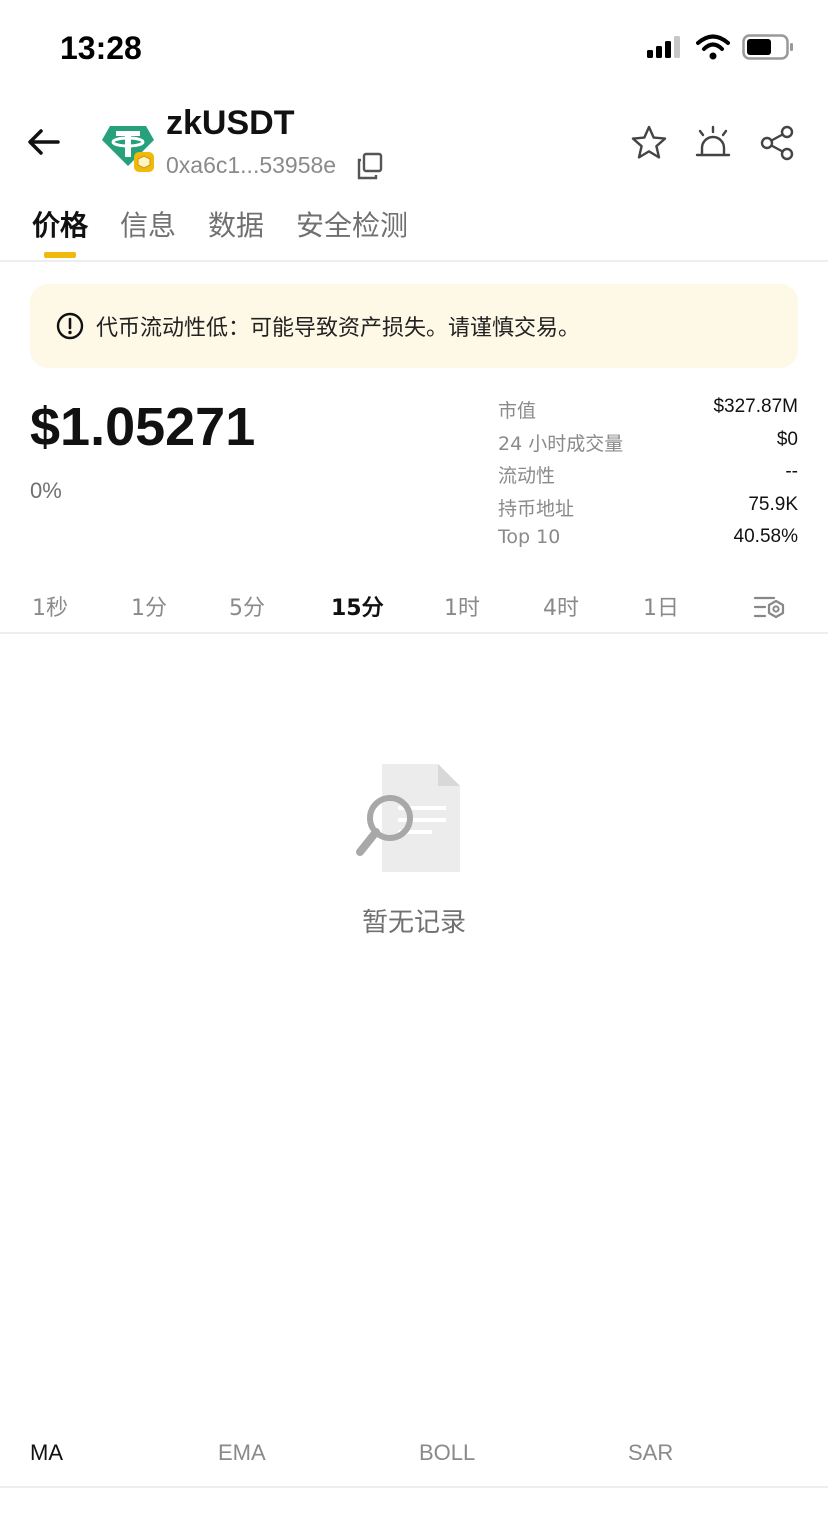 The width and height of the screenshot is (828, 1523). Describe the element at coordinates (529, 537) in the screenshot. I see `stat-label: Top 10` at that location.